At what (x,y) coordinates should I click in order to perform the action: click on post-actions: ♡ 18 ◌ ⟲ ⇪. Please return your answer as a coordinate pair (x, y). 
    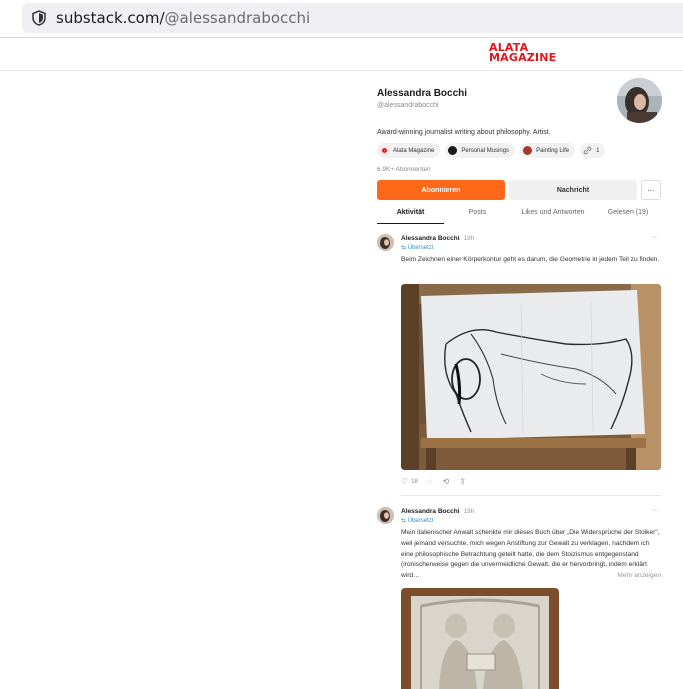
    Looking at the image, I should click on (433, 481).